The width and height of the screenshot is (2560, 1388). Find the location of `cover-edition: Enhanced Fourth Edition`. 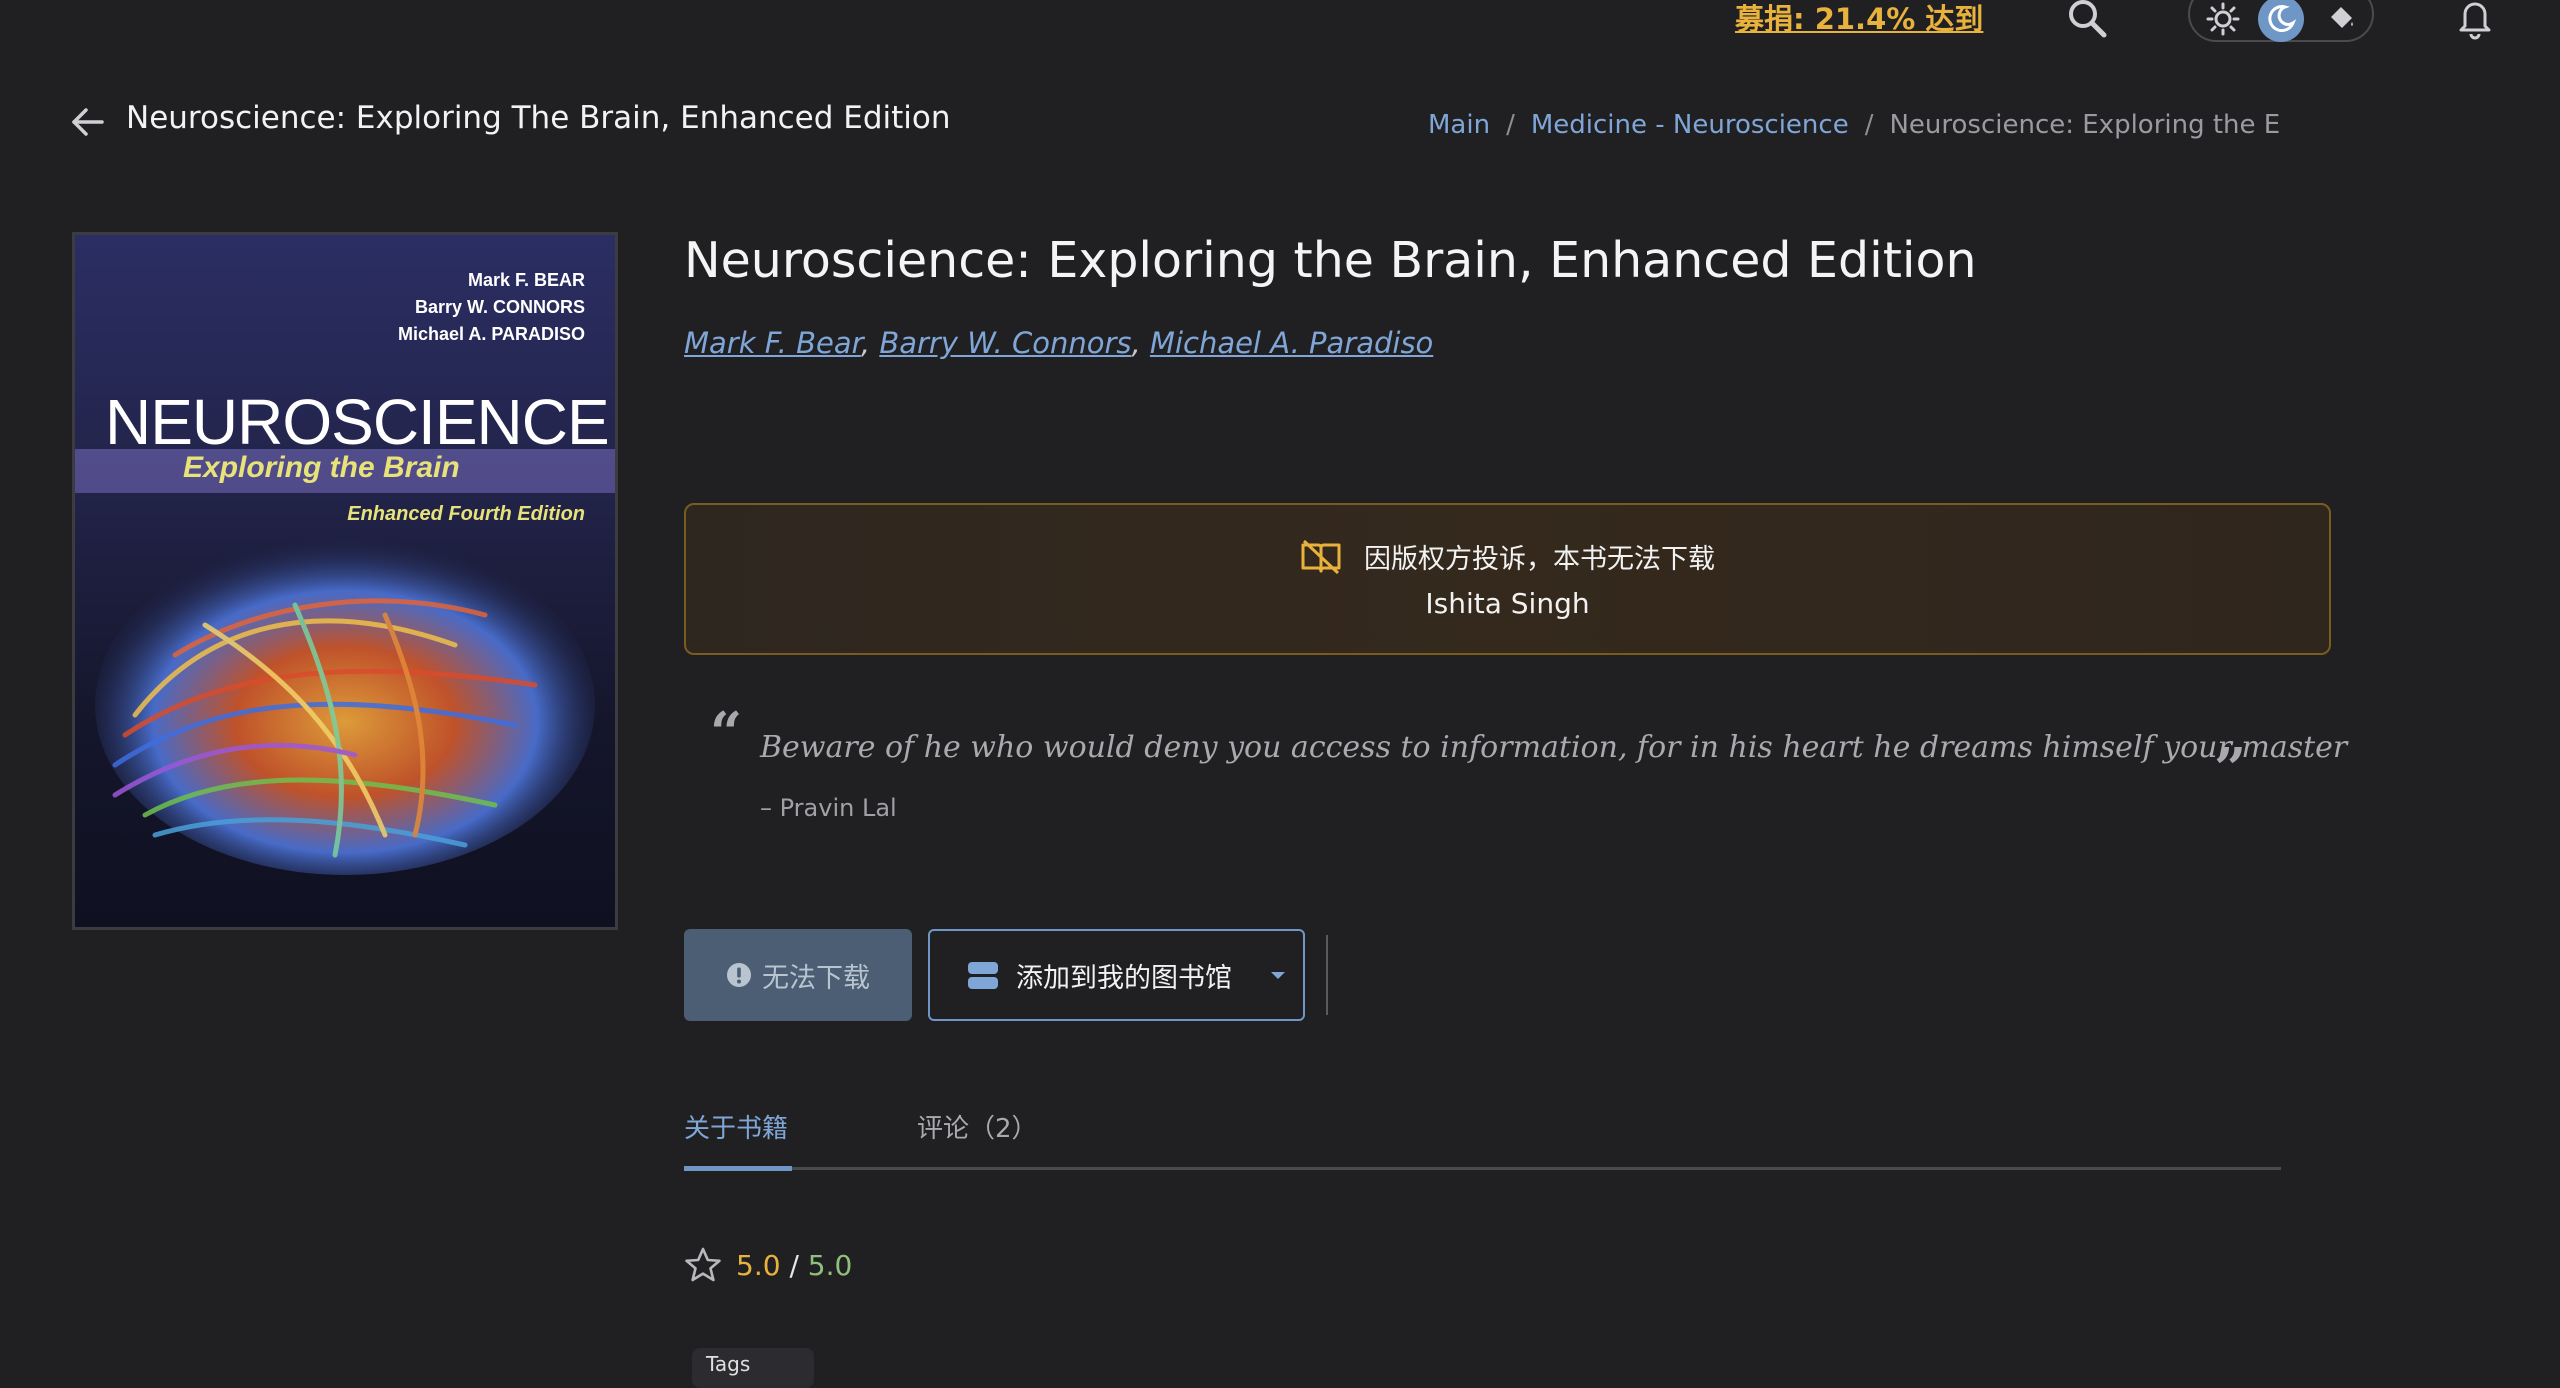

cover-edition: Enhanced Fourth Edition is located at coordinates (466, 514).